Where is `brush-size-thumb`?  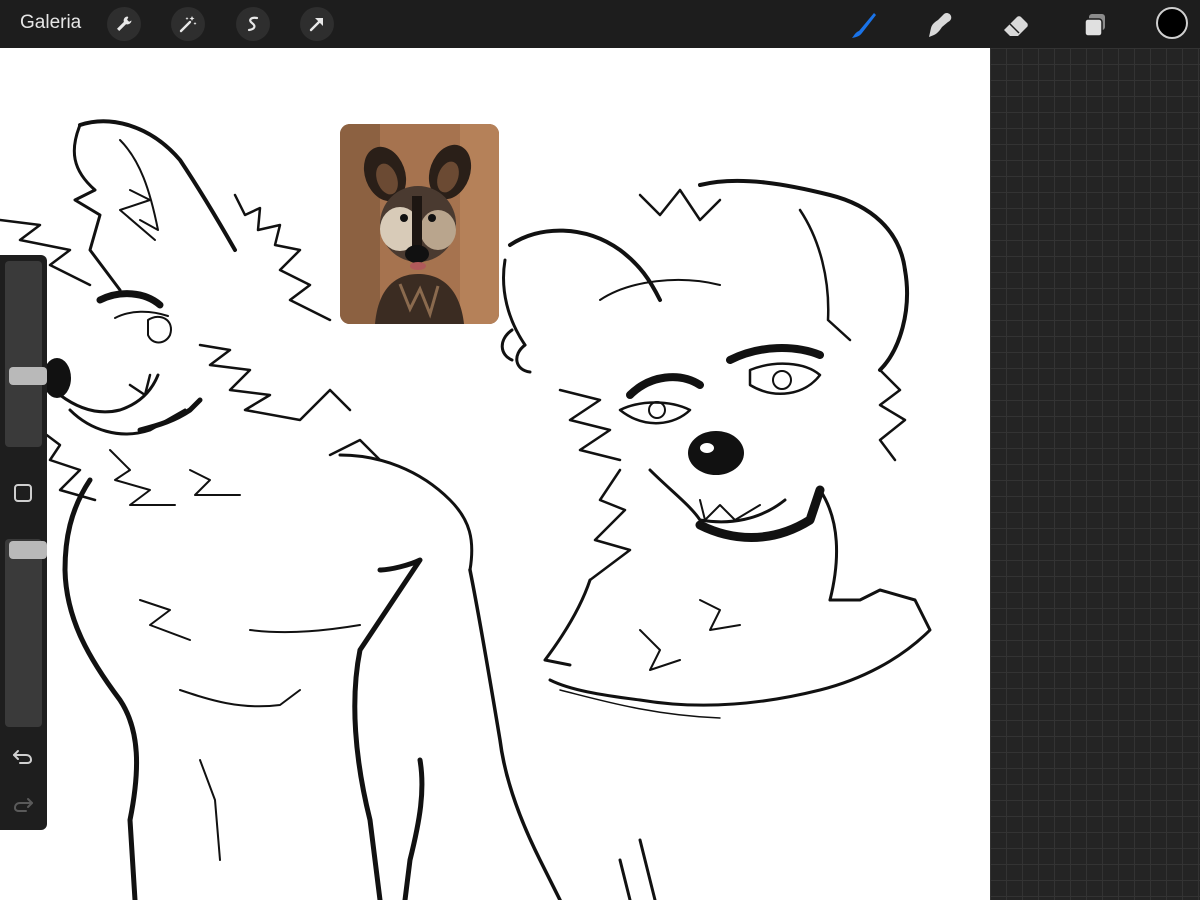
brush-size-thumb is located at coordinates (28, 376).